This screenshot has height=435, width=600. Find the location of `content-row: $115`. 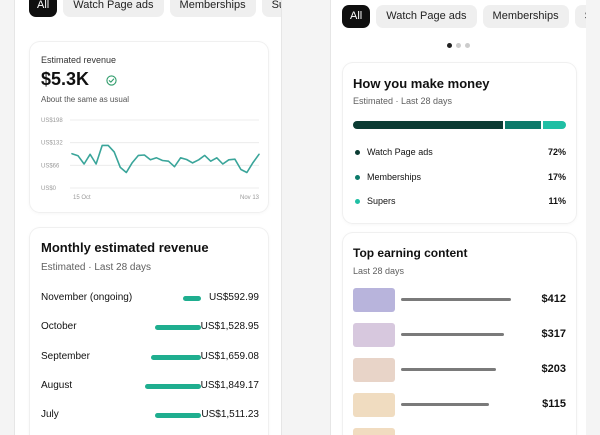

content-row: $115 is located at coordinates (459, 405).